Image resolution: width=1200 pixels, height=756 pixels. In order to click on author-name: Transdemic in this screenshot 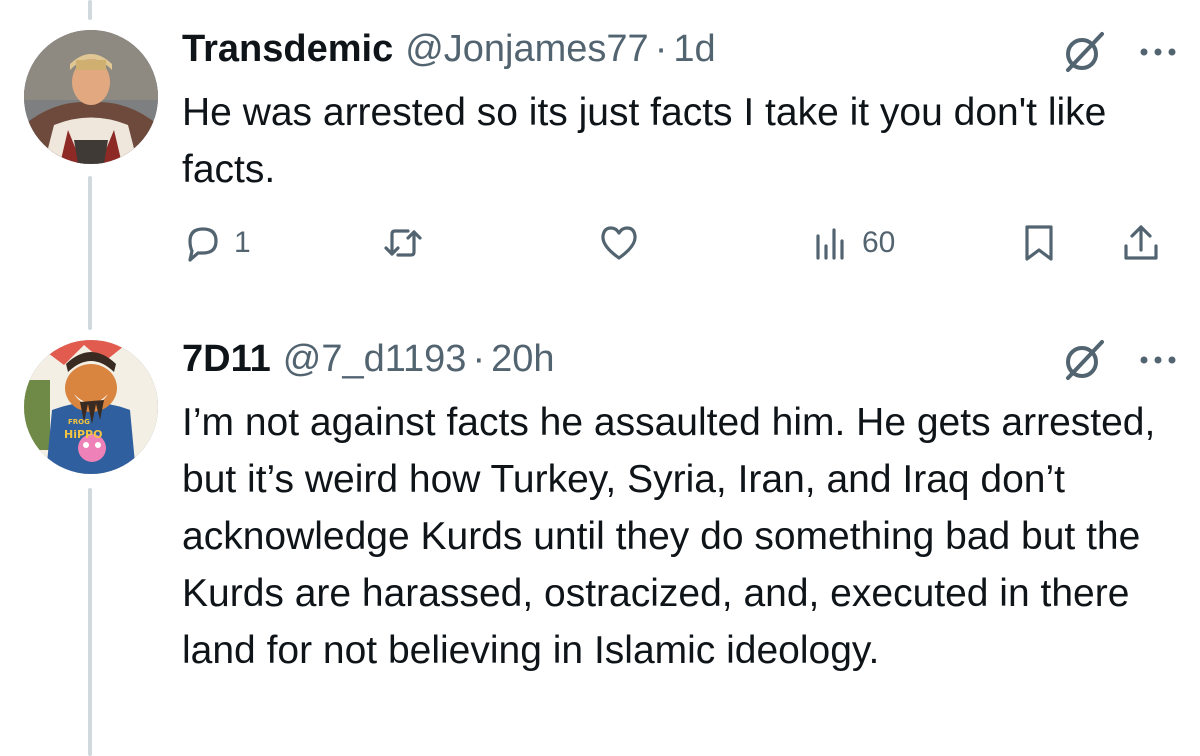, I will do `click(287, 49)`.